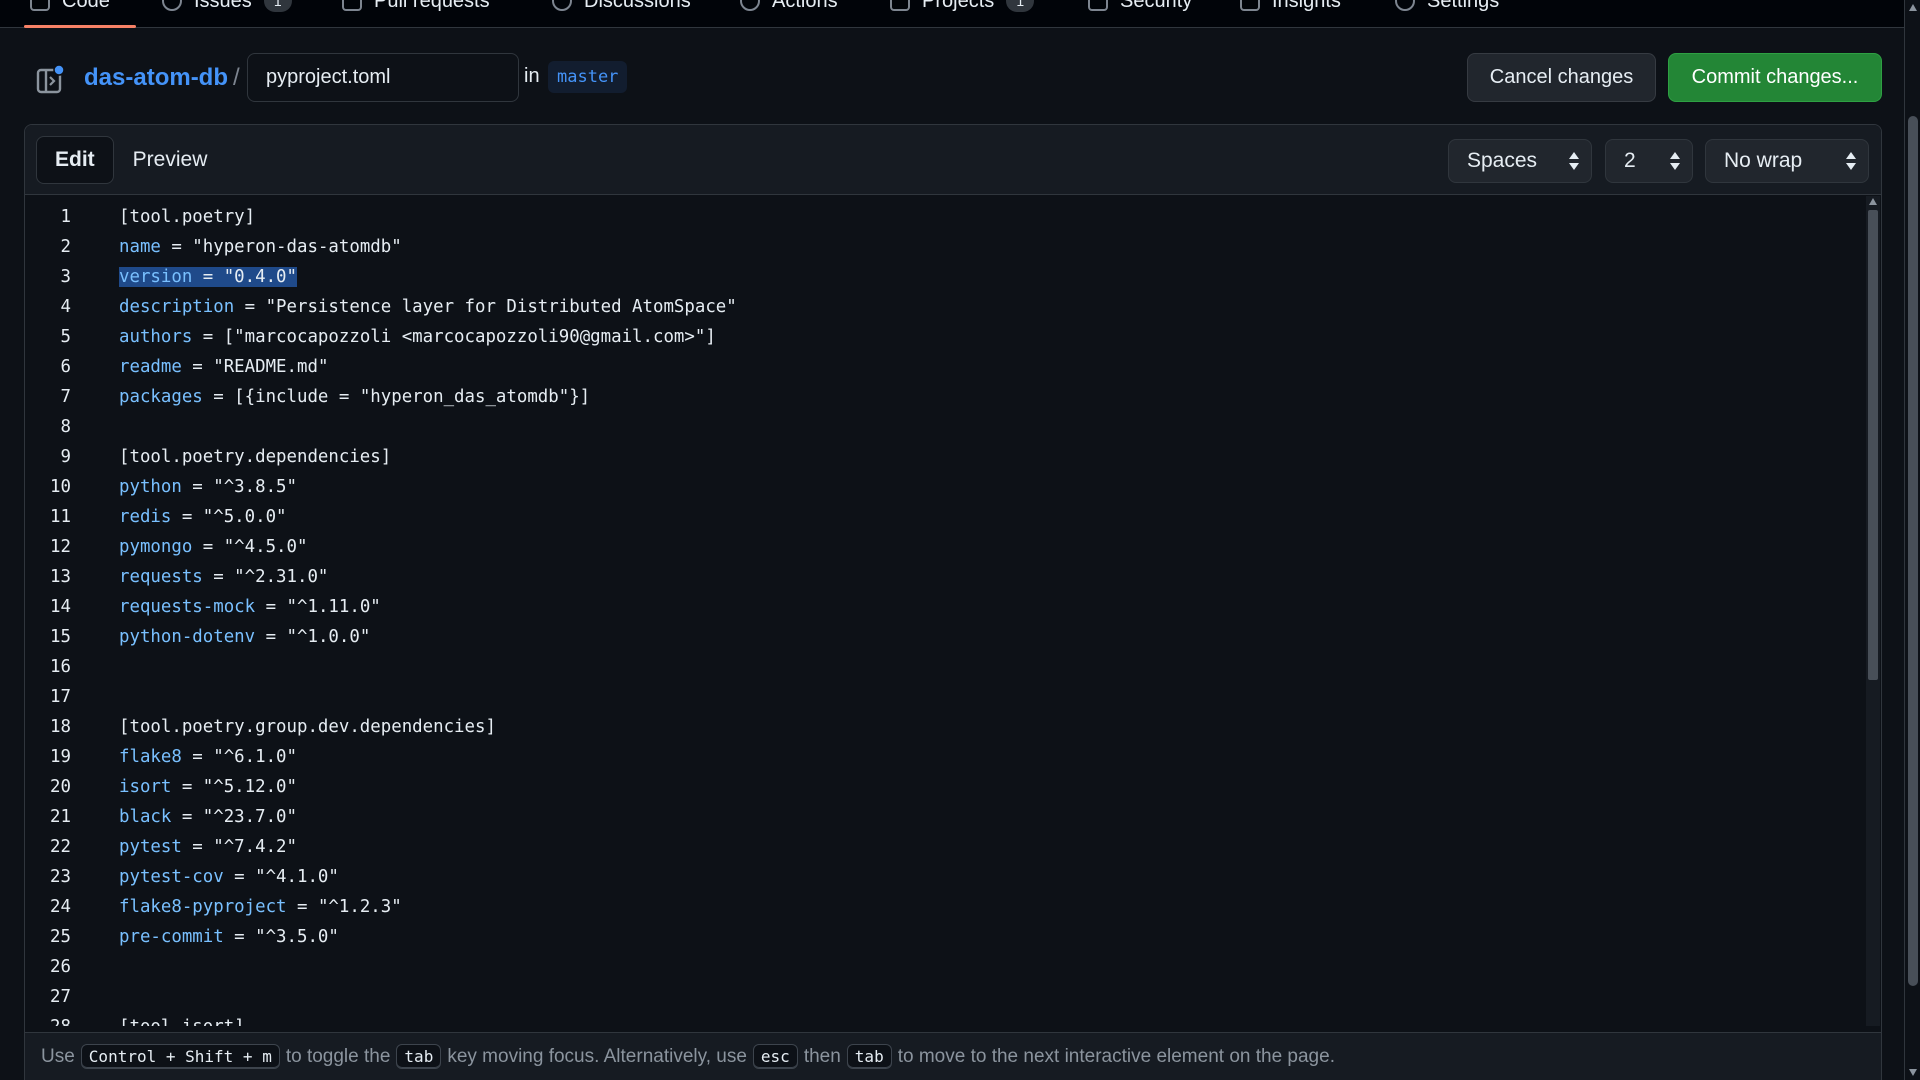  Describe the element at coordinates (161, 397) in the screenshot. I see `toml-key: packages` at that location.